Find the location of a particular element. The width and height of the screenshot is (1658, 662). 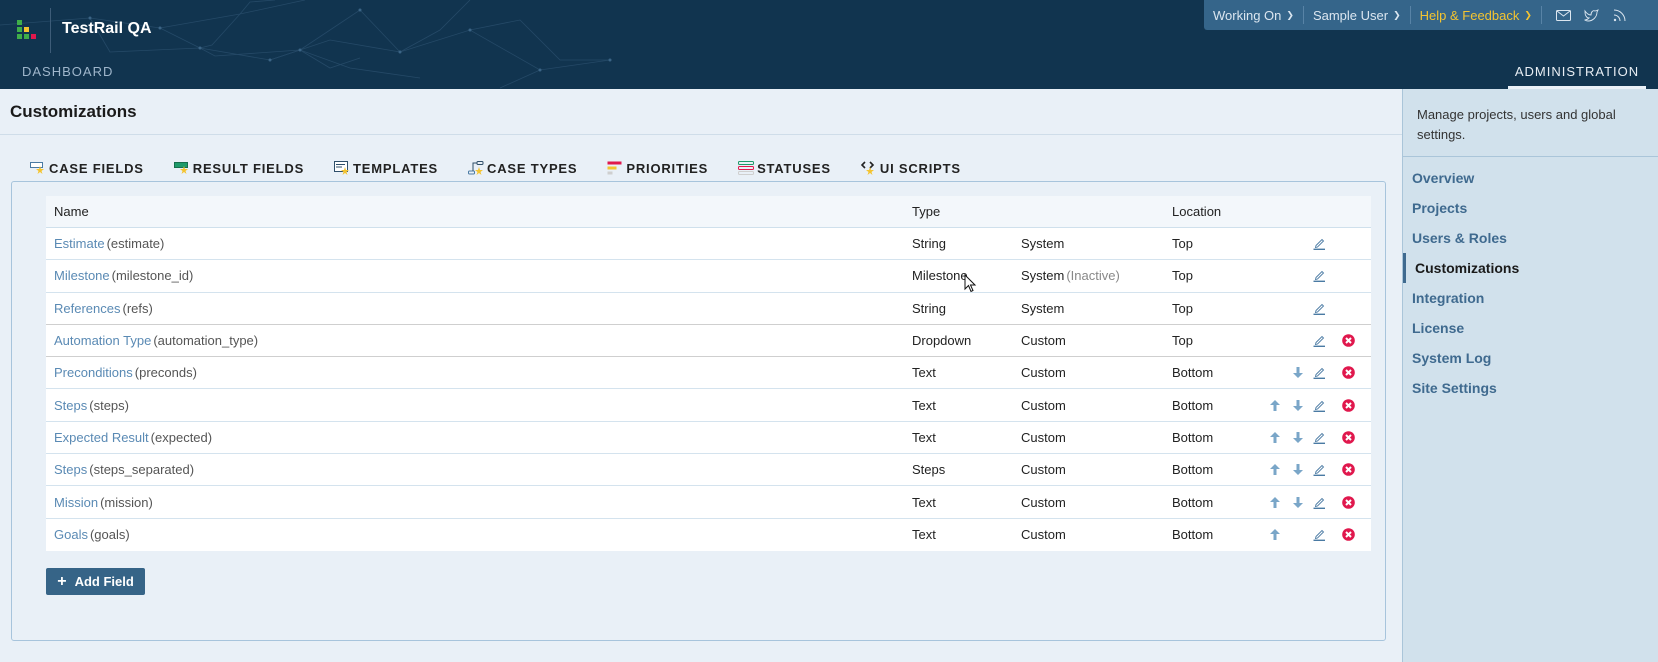

sidebar-item-users-roles: Users & Roles is located at coordinates (1530, 238).